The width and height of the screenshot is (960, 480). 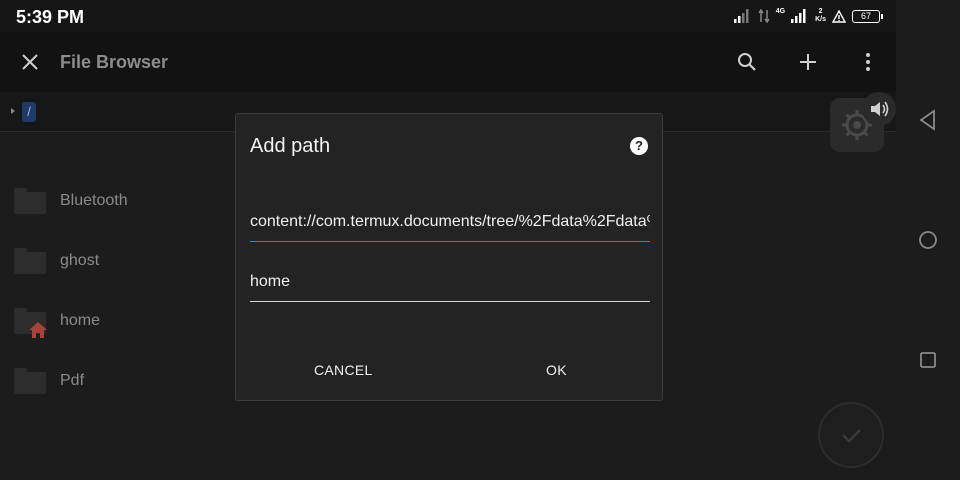 I want to click on status-bar: 5:39 PM 4G 2 K/s 67, so click(x=448, y=16).